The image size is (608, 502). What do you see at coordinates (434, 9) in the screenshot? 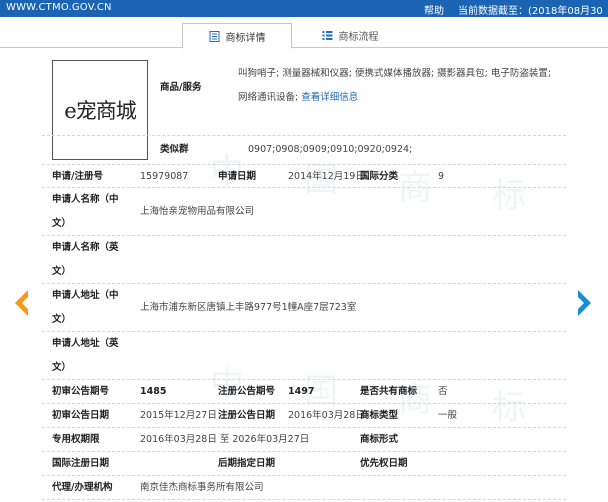
I see `help-link: 帮助` at bounding box center [434, 9].